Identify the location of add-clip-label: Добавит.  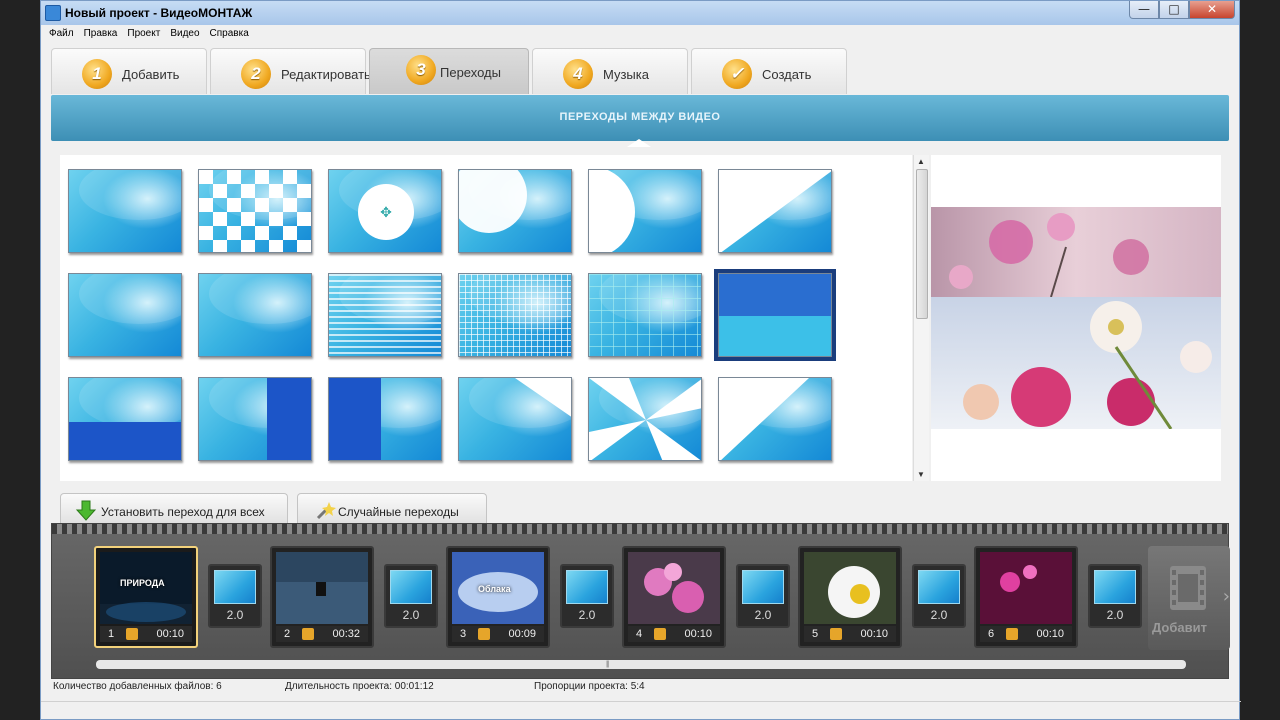
(1179, 627).